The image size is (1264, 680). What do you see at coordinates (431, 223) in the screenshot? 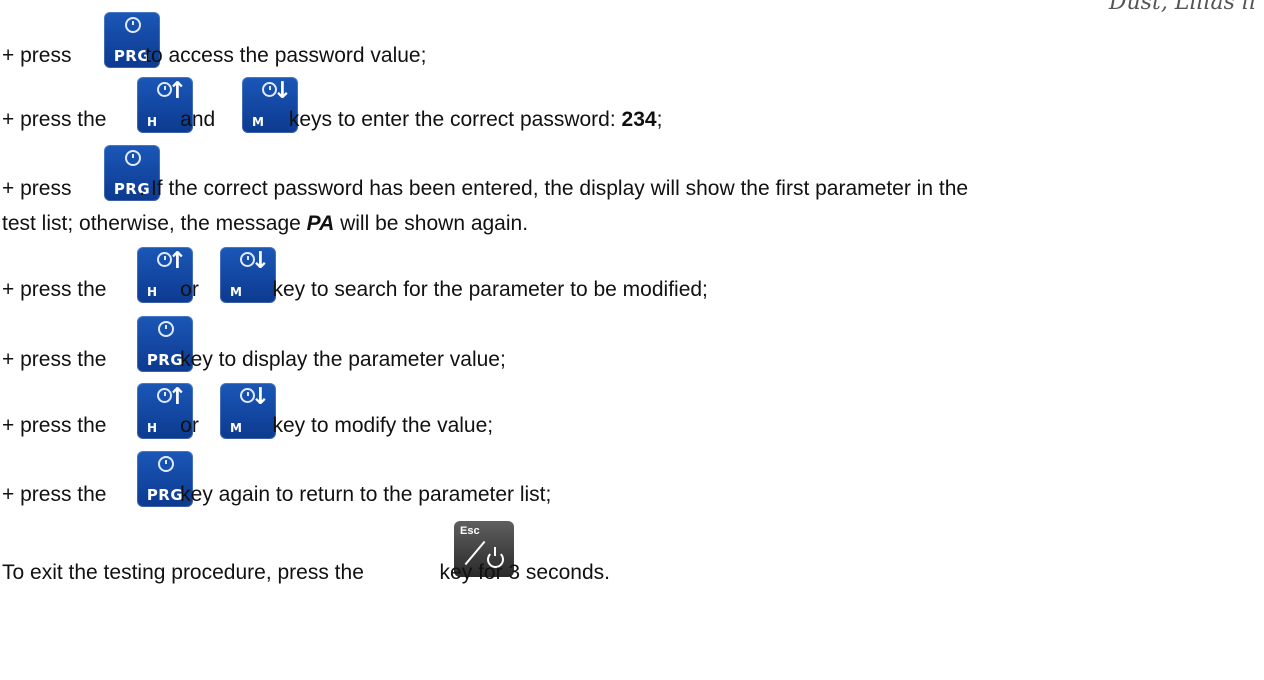
I see `step3-line2b: will be shown again.` at bounding box center [431, 223].